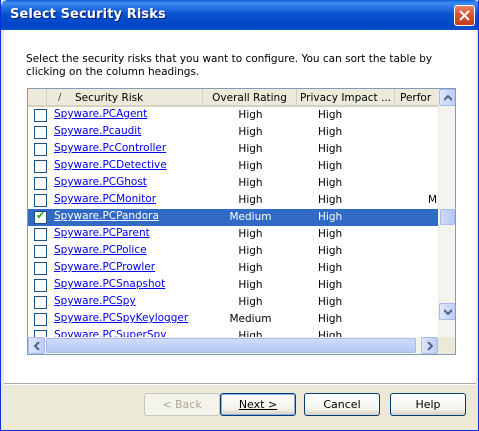 Image resolution: width=479 pixels, height=431 pixels. I want to click on table-row: Spyware.PCPolice High High, so click(233, 251).